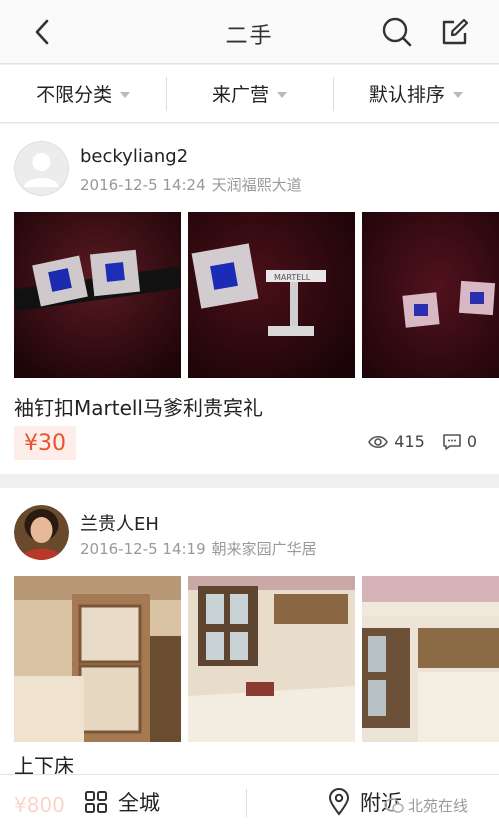 This screenshot has height=830, width=499. I want to click on watermark: 北苑在线, so click(426, 805).